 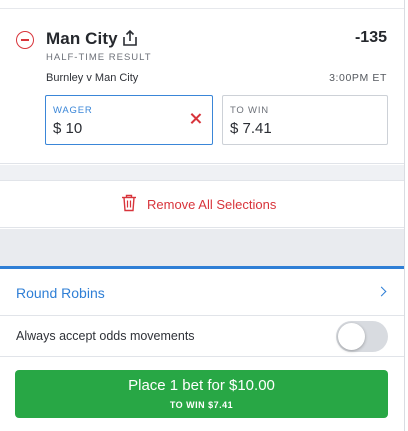 What do you see at coordinates (202, 8) in the screenshot?
I see `divider` at bounding box center [202, 8].